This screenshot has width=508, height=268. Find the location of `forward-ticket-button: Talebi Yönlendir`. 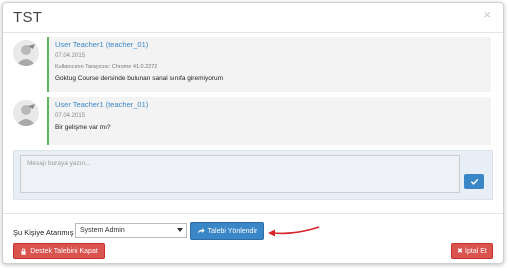

forward-ticket-button: Talebi Yönlendir is located at coordinates (227, 231).